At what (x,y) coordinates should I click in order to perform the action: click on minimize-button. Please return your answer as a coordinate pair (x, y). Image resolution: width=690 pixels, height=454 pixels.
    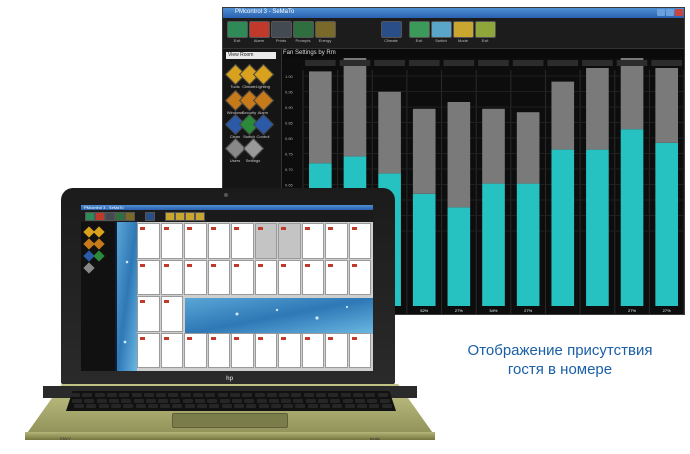
    Looking at the image, I should click on (661, 12).